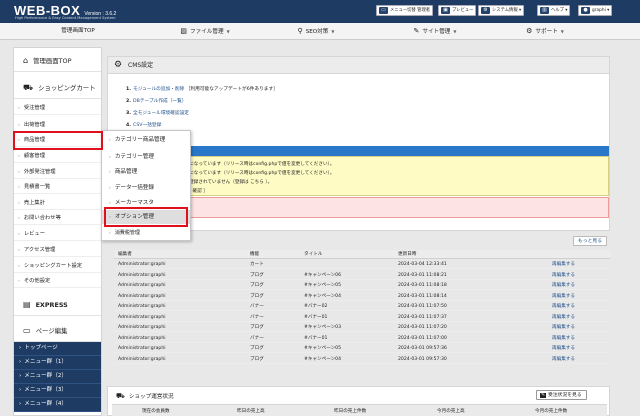 This screenshot has height=416, width=640. Describe the element at coordinates (156, 101) in the screenshot. I see `cms-link-db-tables: 2. DBテーブル作成（一覧）` at that location.